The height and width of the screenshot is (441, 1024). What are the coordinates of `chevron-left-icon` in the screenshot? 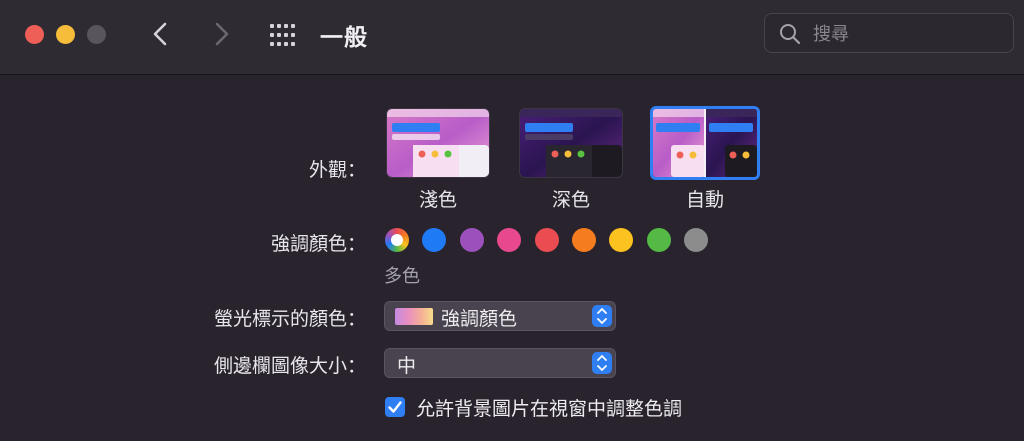 It's located at (160, 34).